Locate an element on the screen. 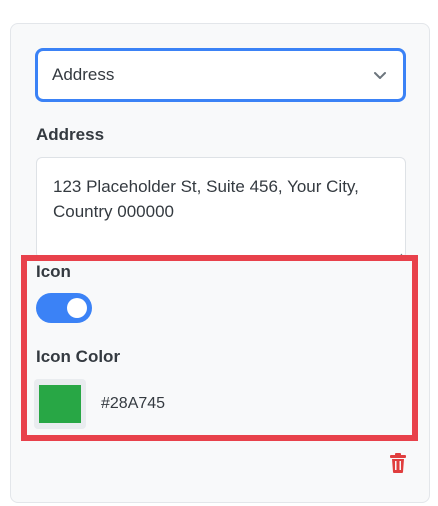 The image size is (438, 506). toggle-knob is located at coordinates (77, 308).